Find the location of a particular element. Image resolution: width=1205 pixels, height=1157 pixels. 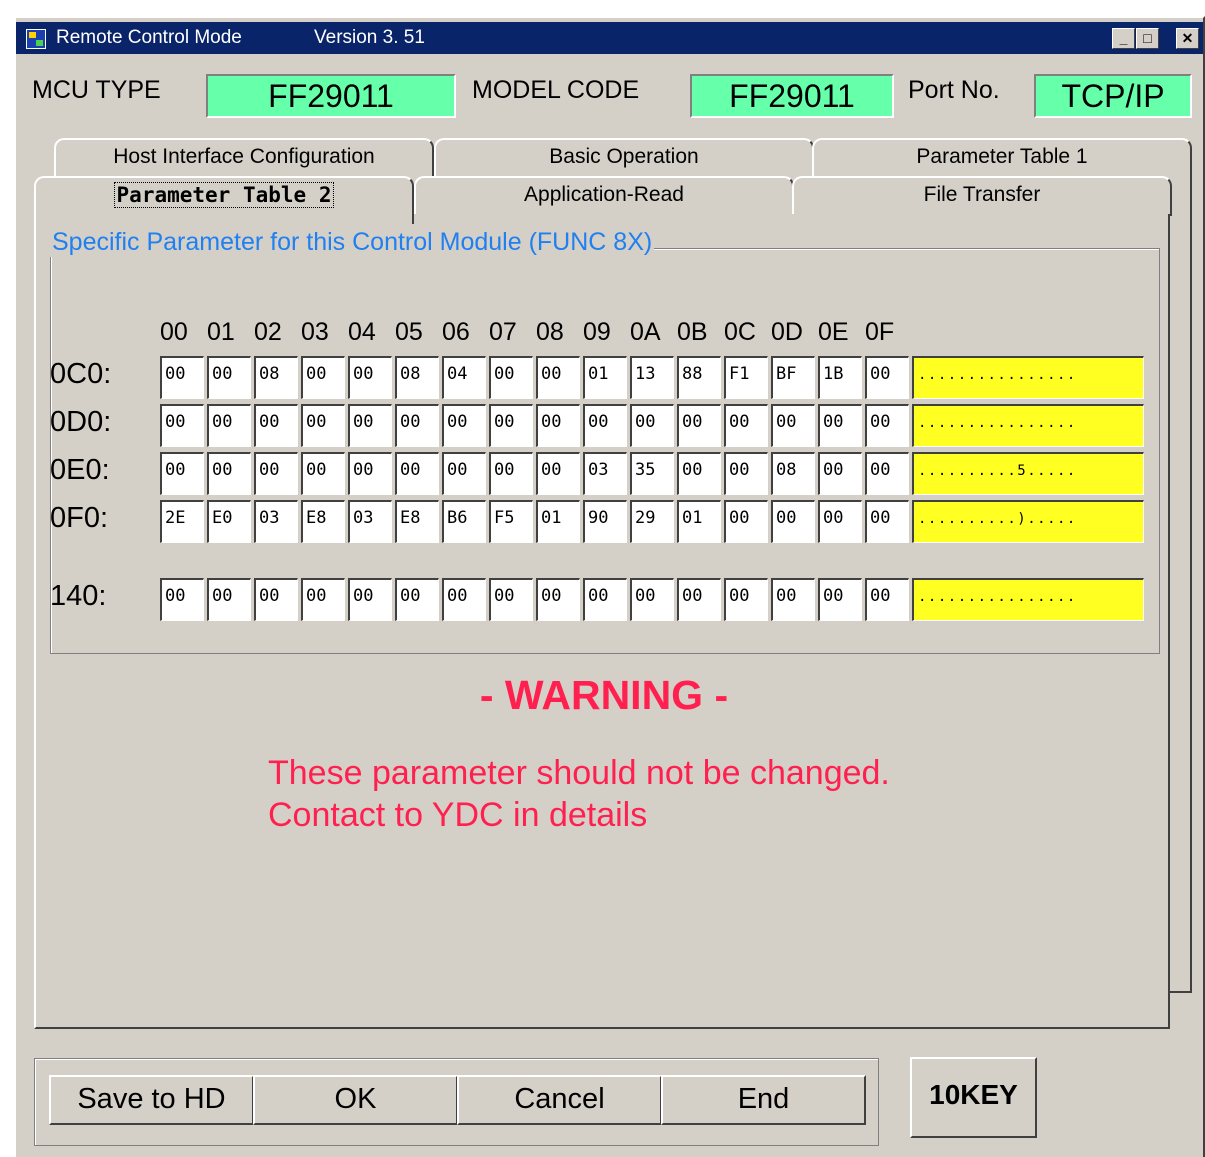

hex-cell-input: 29 is located at coordinates (652, 521).